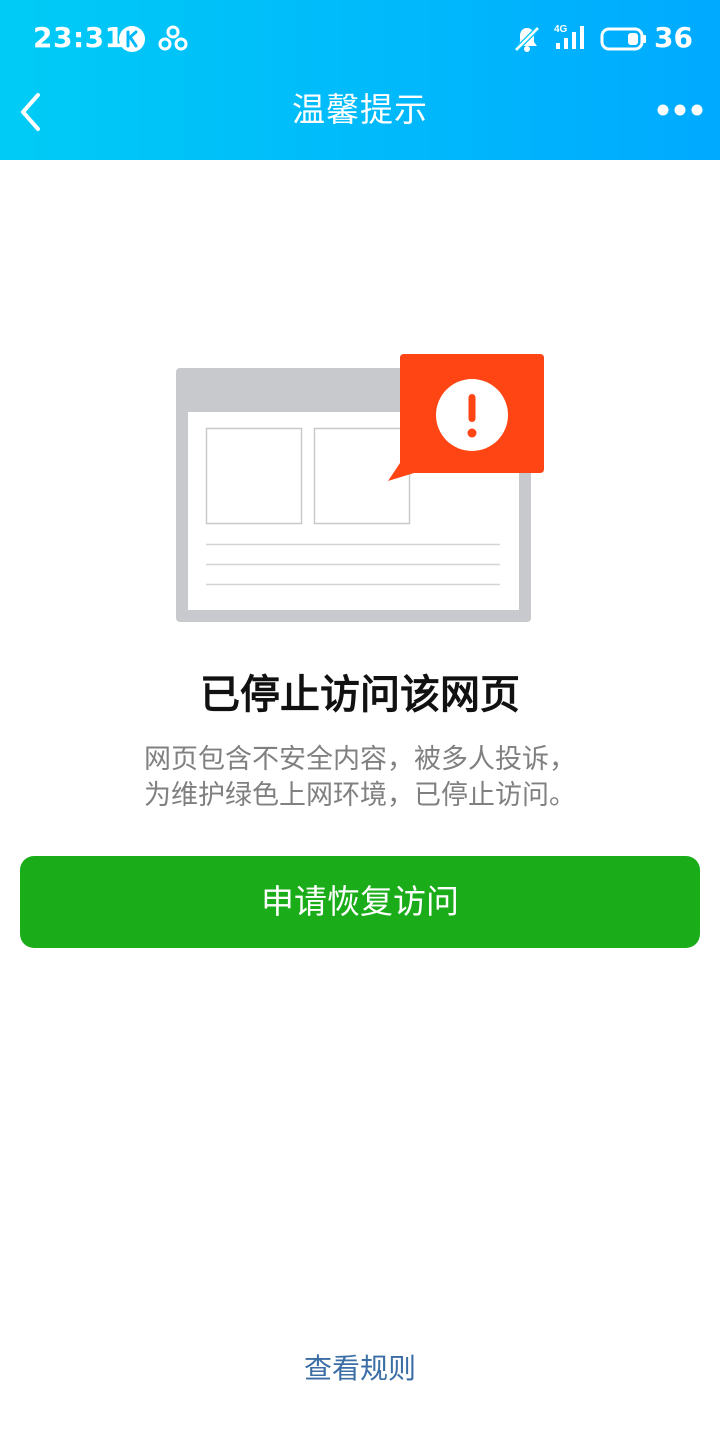 The height and width of the screenshot is (1440, 720). What do you see at coordinates (569, 36) in the screenshot?
I see `signal-icon: 4G` at bounding box center [569, 36].